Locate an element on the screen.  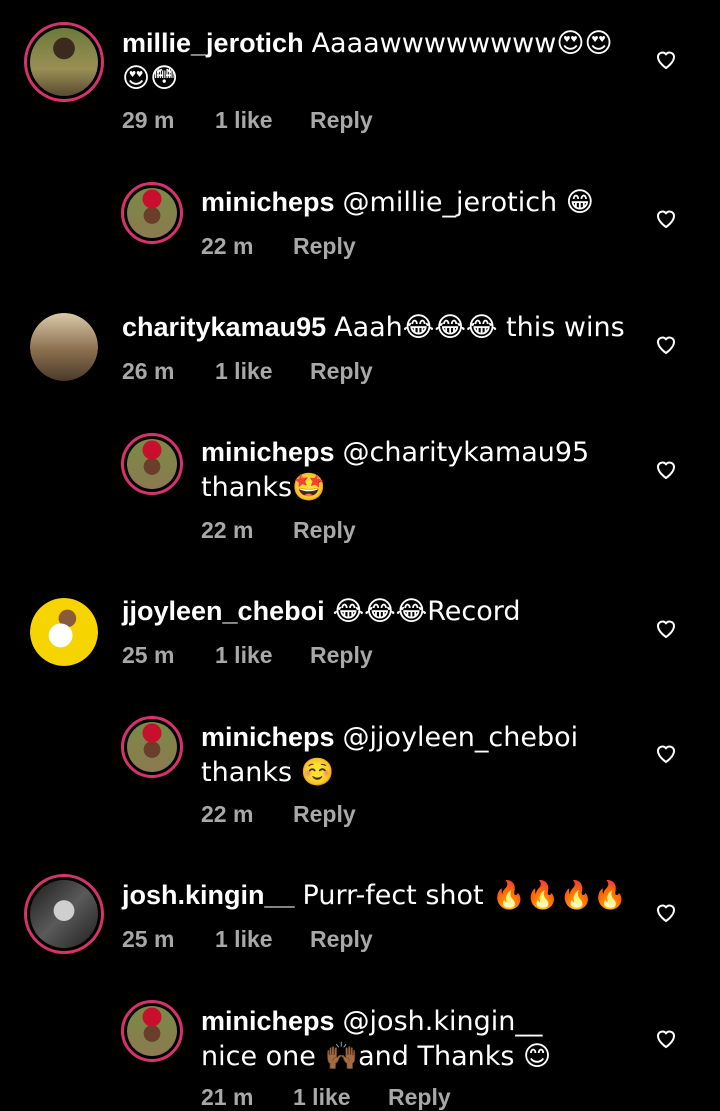
comment-meta: 26 m 1 like Reply is located at coordinates (247, 371).